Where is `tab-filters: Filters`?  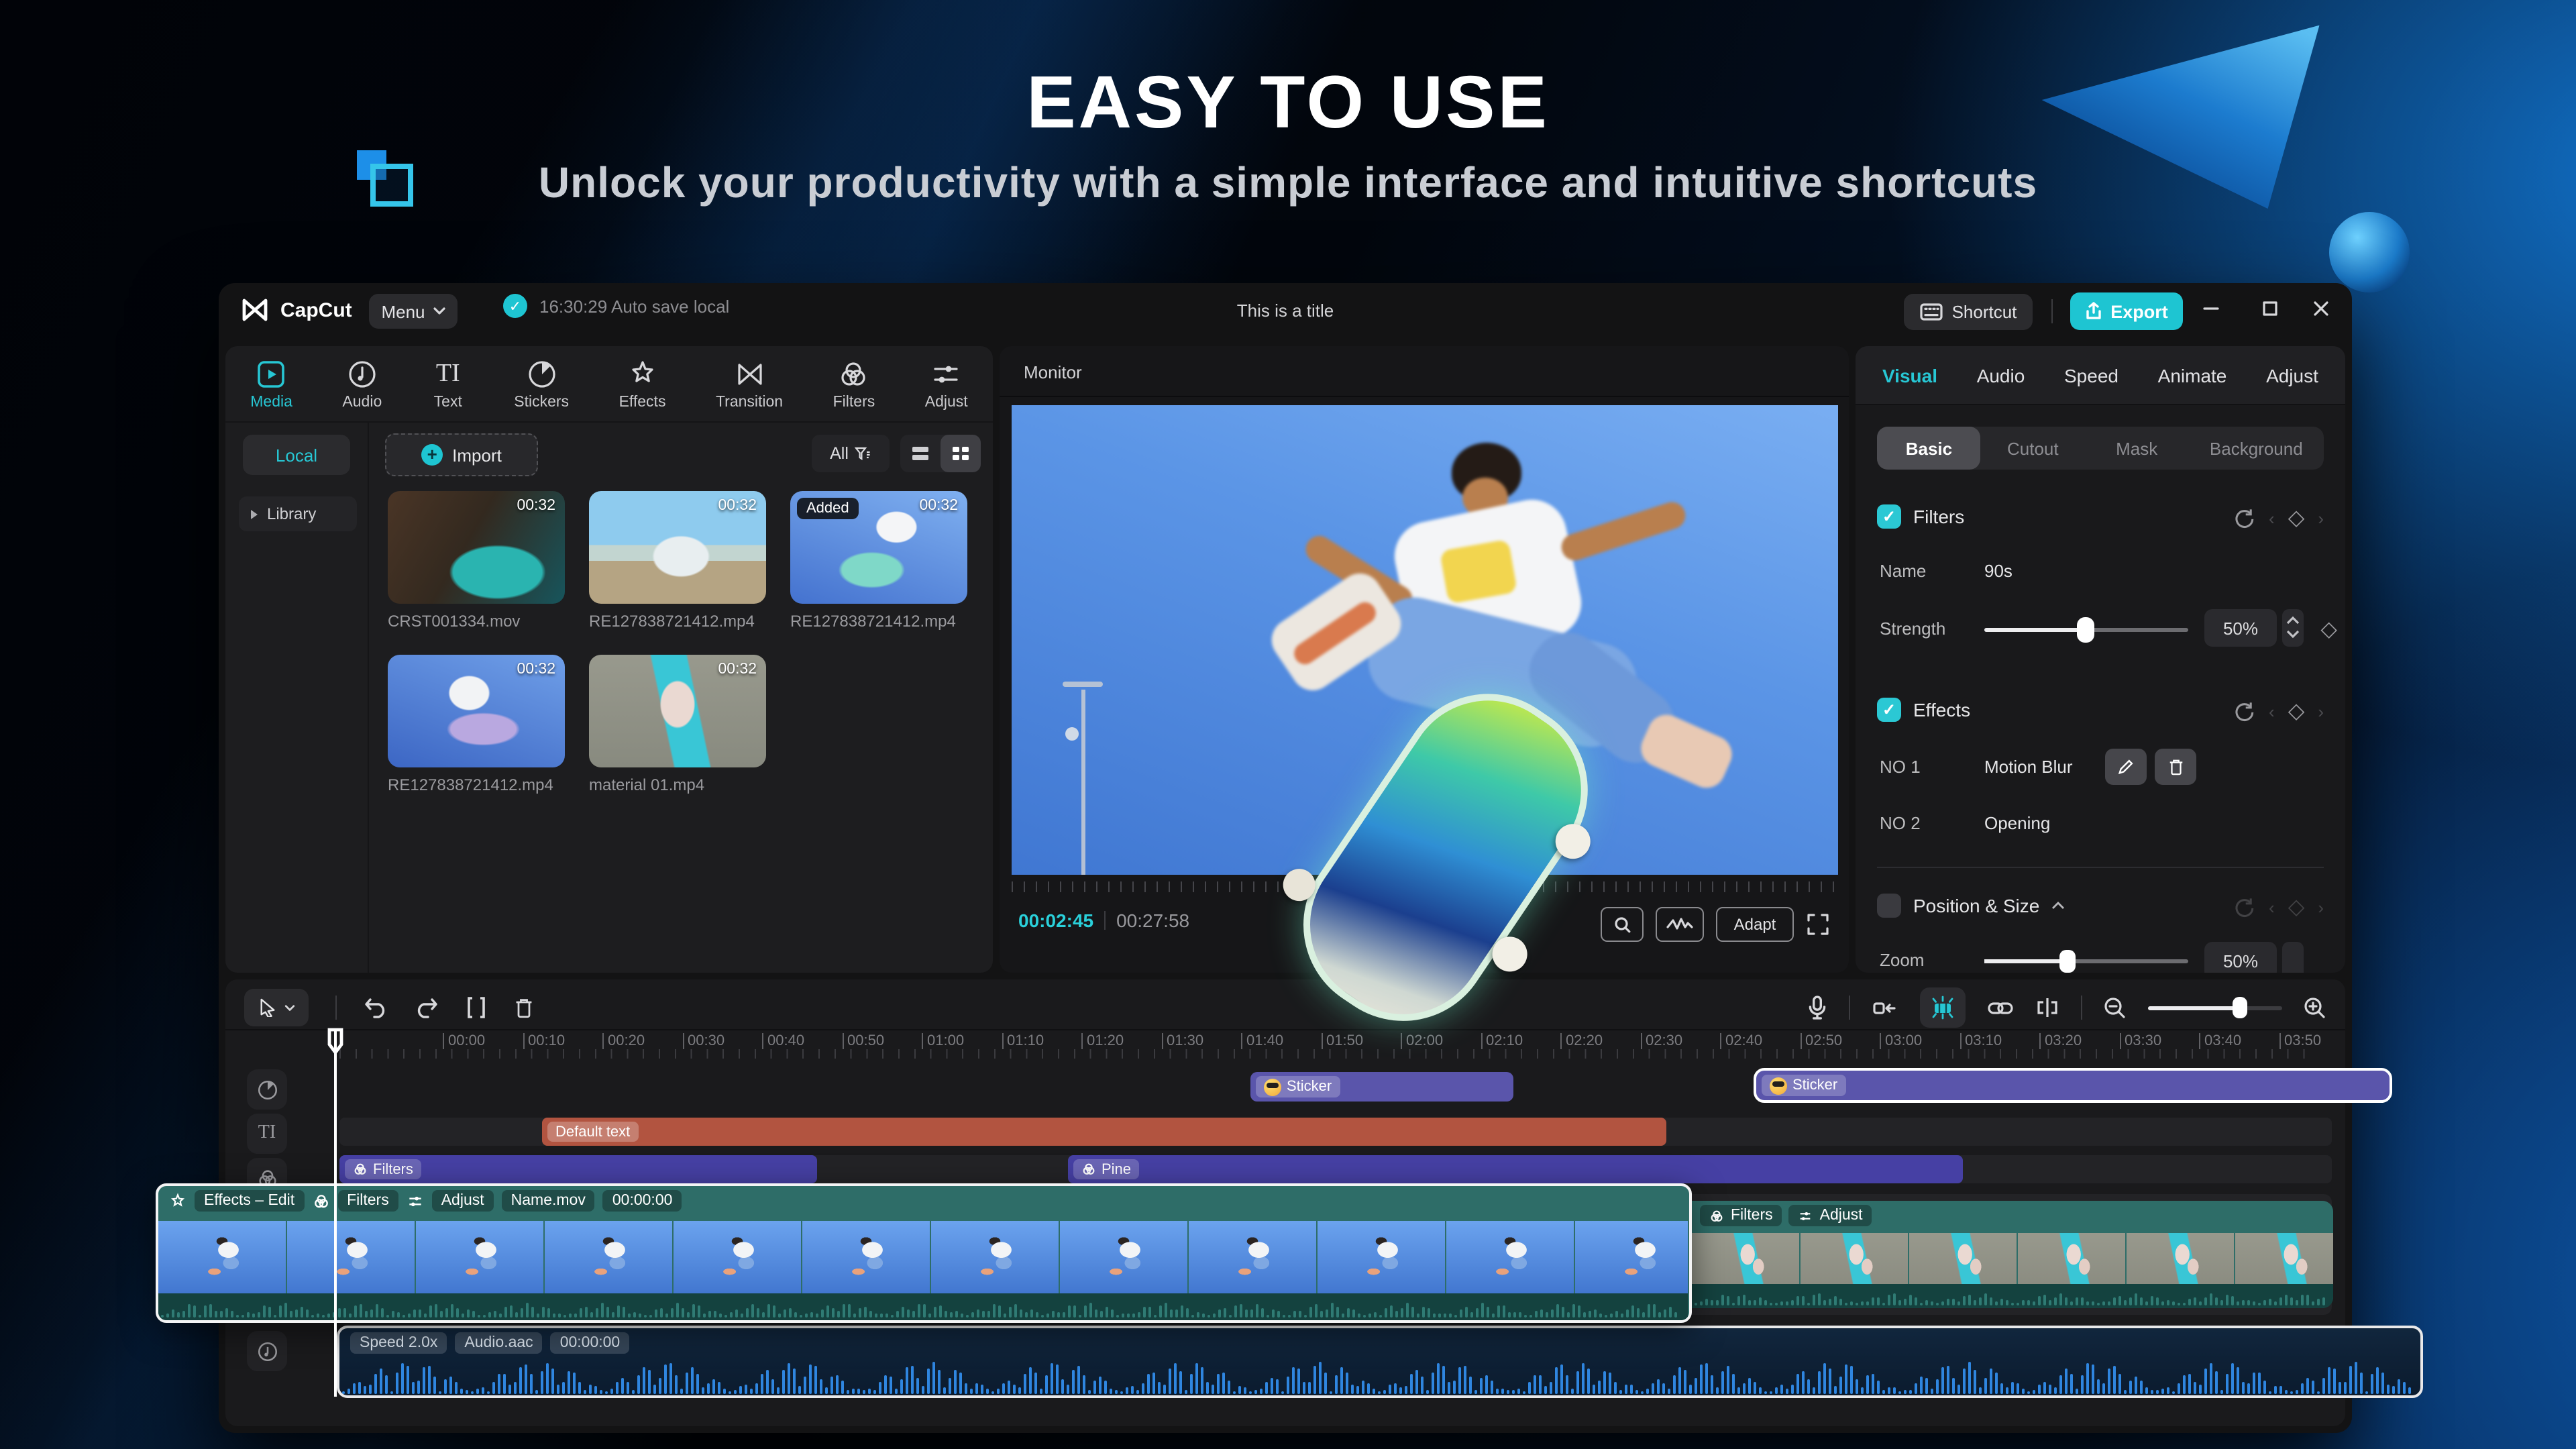
tab-filters: Filters is located at coordinates (854, 384).